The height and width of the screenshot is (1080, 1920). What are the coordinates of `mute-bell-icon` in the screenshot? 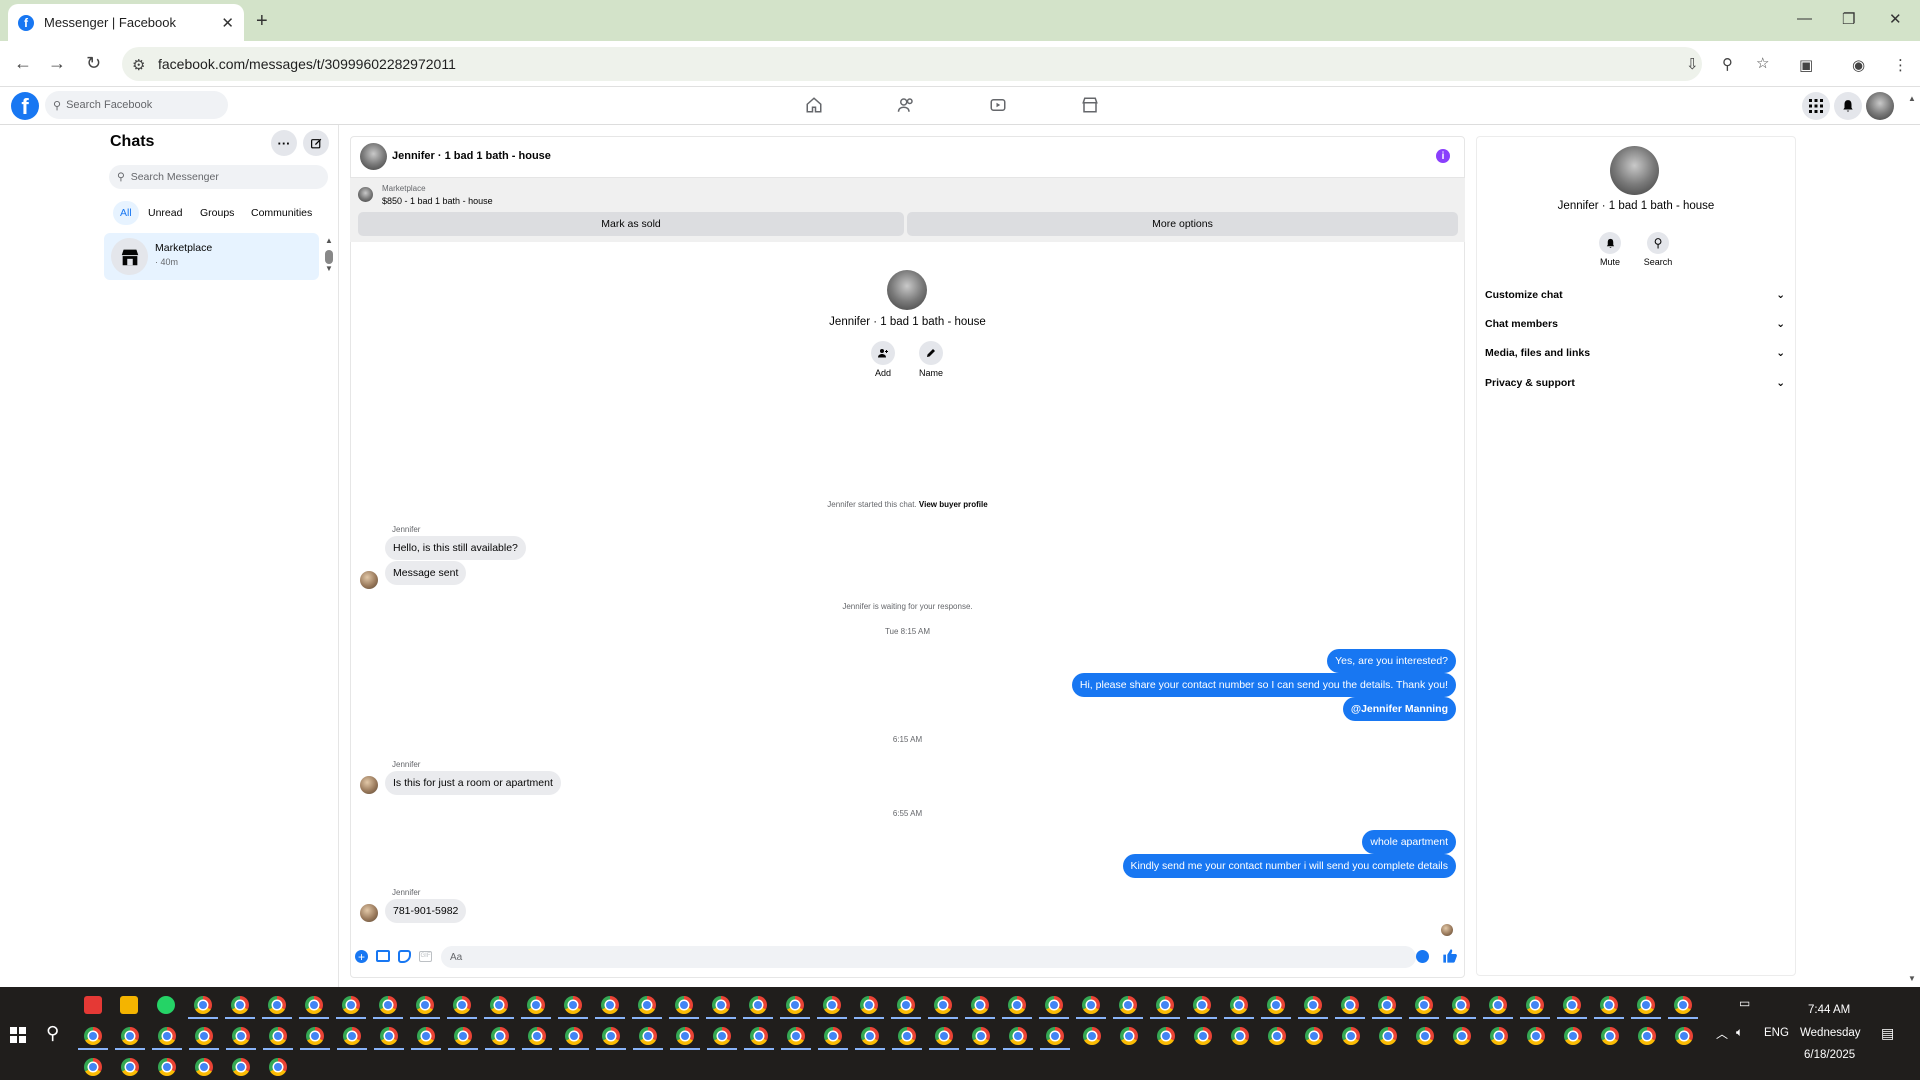 It's located at (1610, 243).